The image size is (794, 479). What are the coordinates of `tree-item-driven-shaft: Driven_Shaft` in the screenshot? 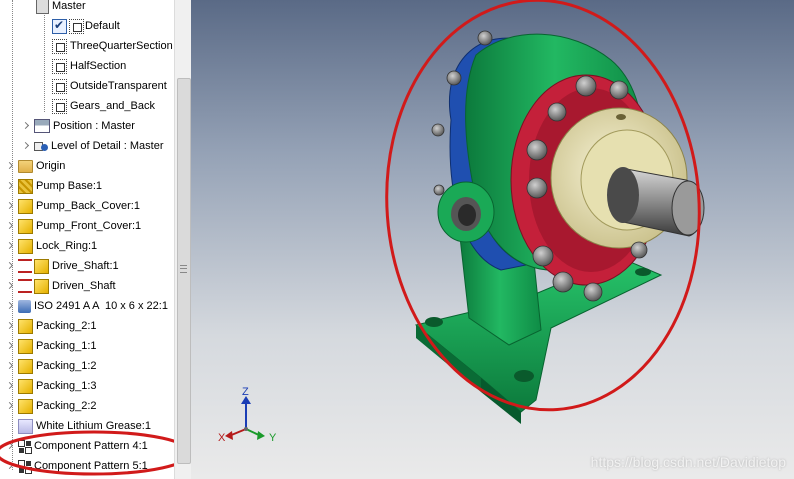 It's located at (61, 286).